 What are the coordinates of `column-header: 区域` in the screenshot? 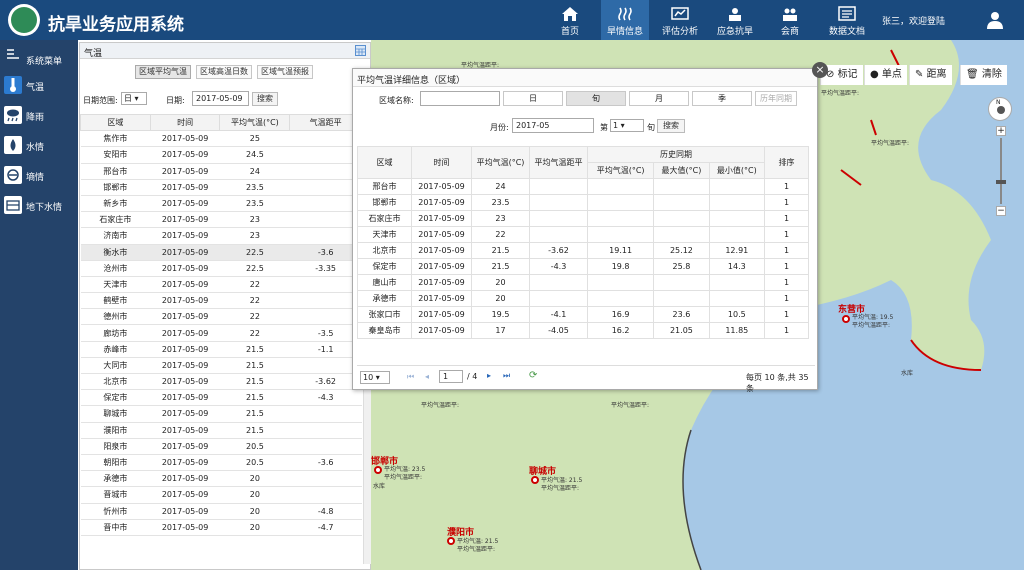 It's located at (115, 122).